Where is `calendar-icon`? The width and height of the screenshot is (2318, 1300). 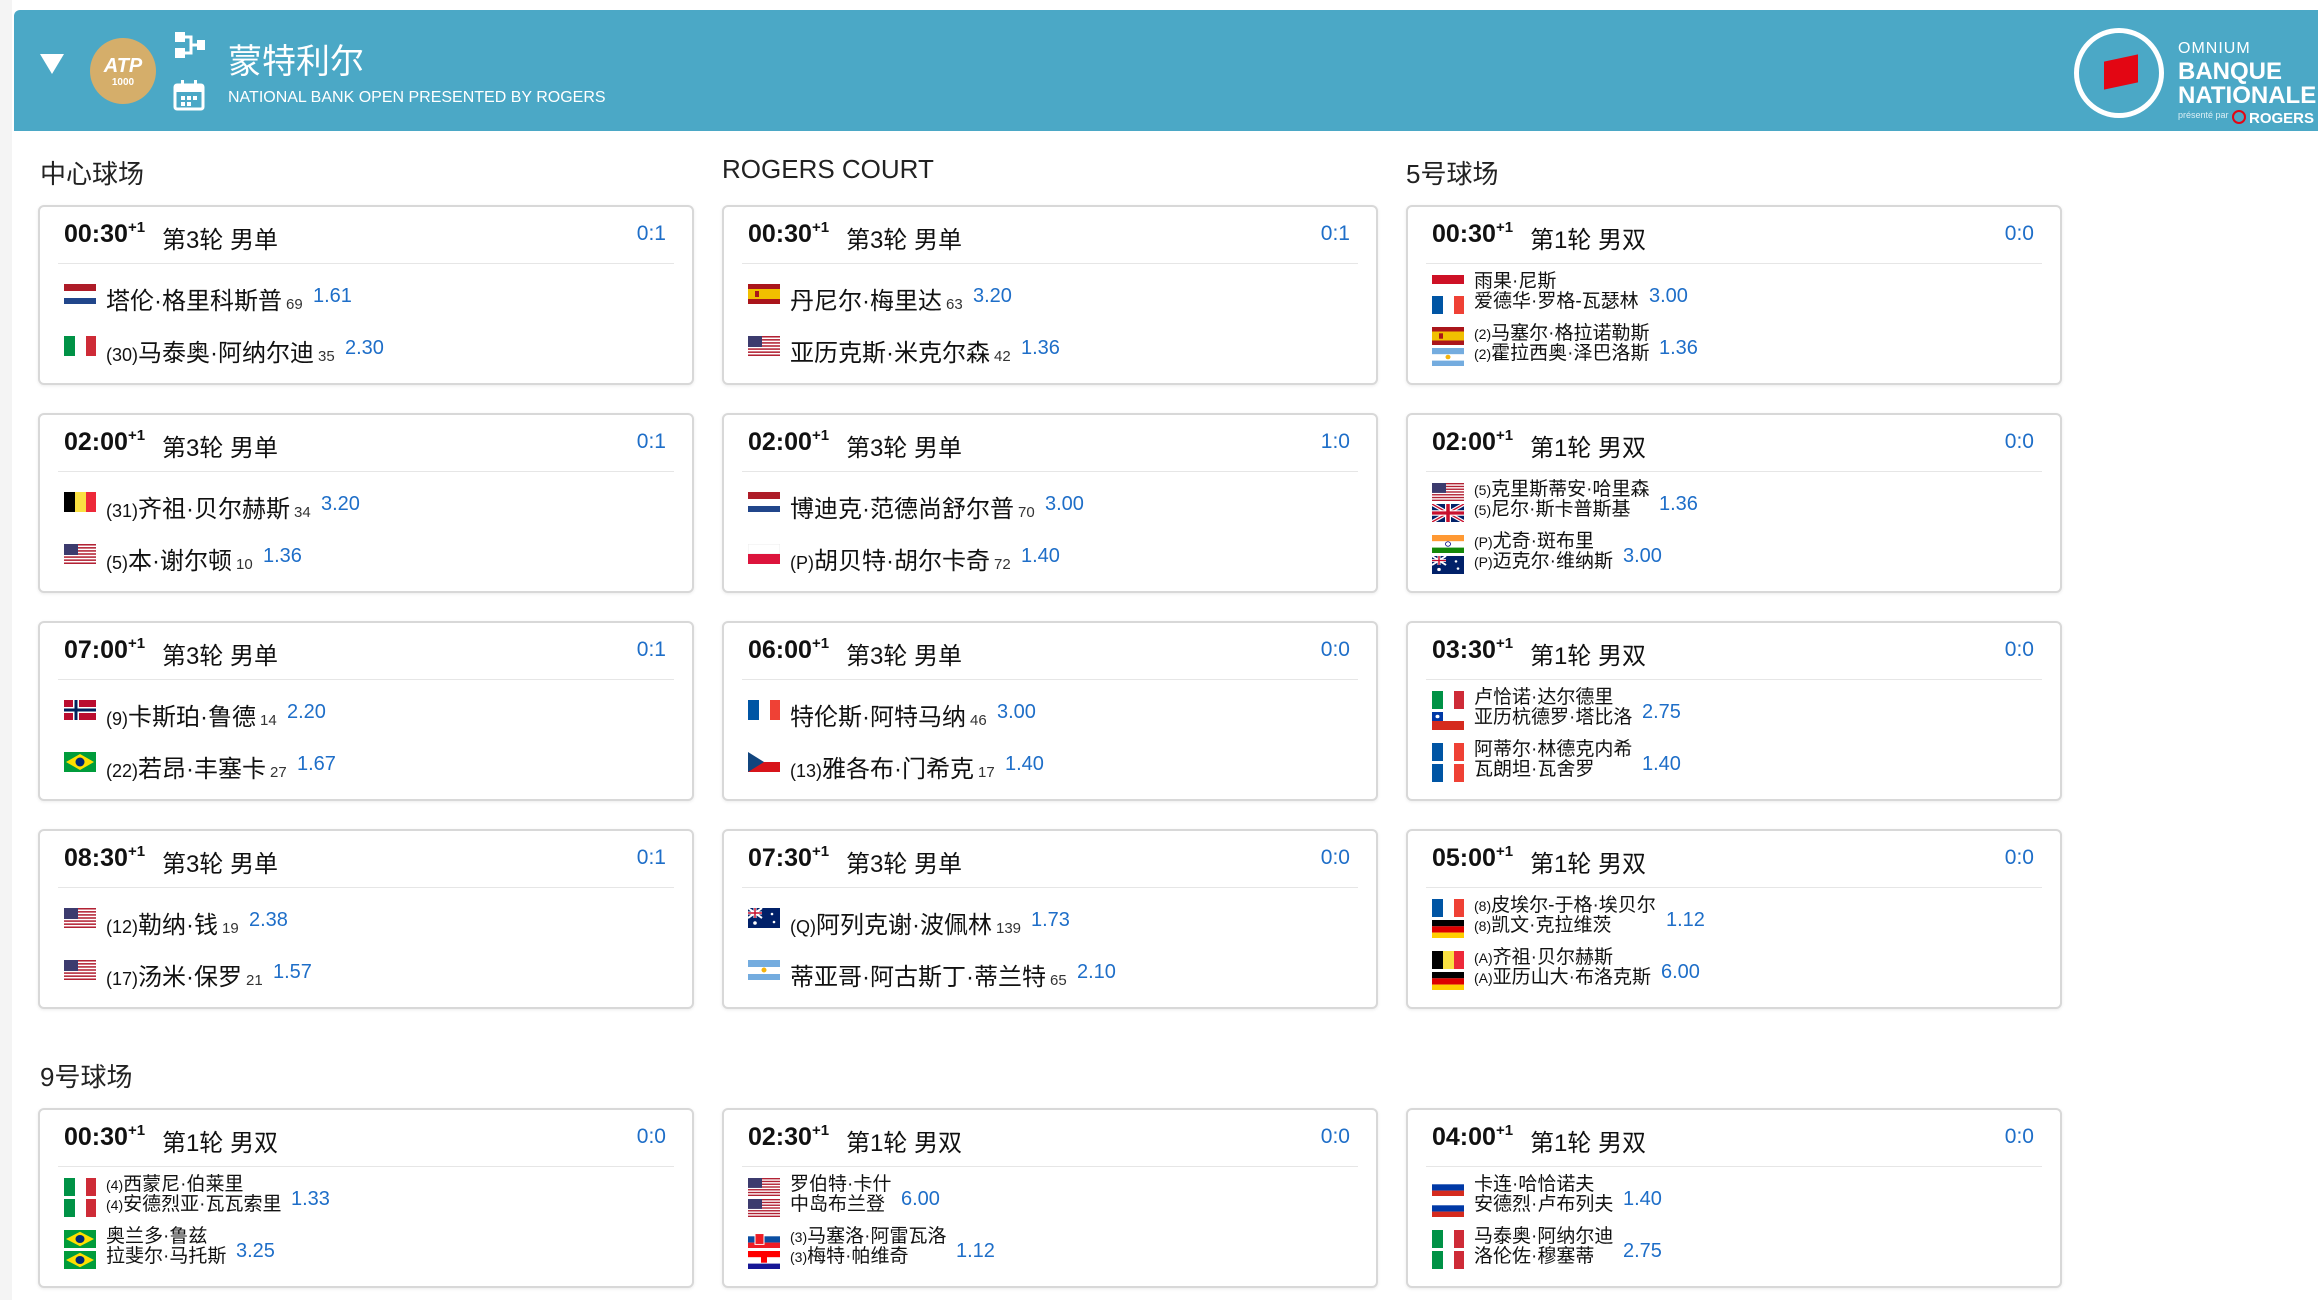
calendar-icon is located at coordinates (189, 95).